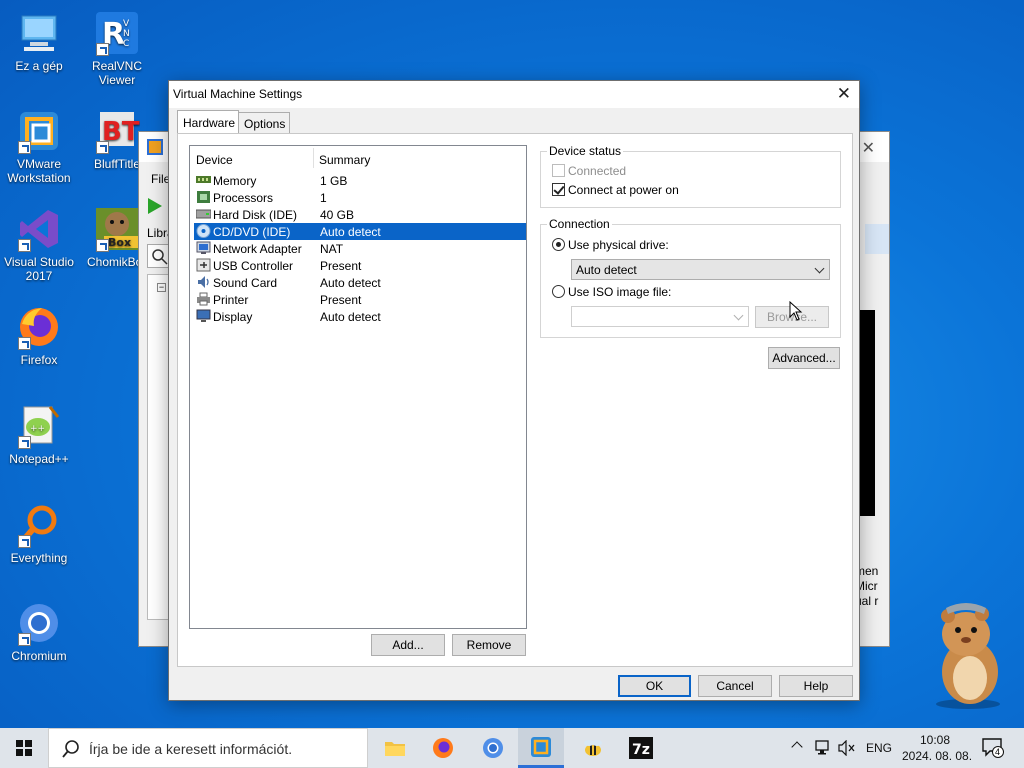 This screenshot has height=768, width=1024. What do you see at coordinates (332, 249) in the screenshot?
I see `device-summary: NAT` at bounding box center [332, 249].